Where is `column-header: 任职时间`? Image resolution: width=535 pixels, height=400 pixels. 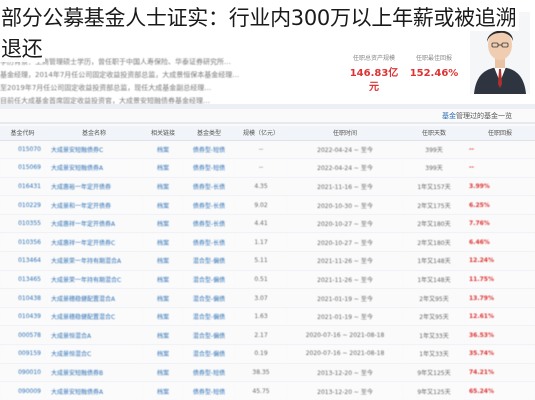
column-header: 任职时间 is located at coordinates (345, 133).